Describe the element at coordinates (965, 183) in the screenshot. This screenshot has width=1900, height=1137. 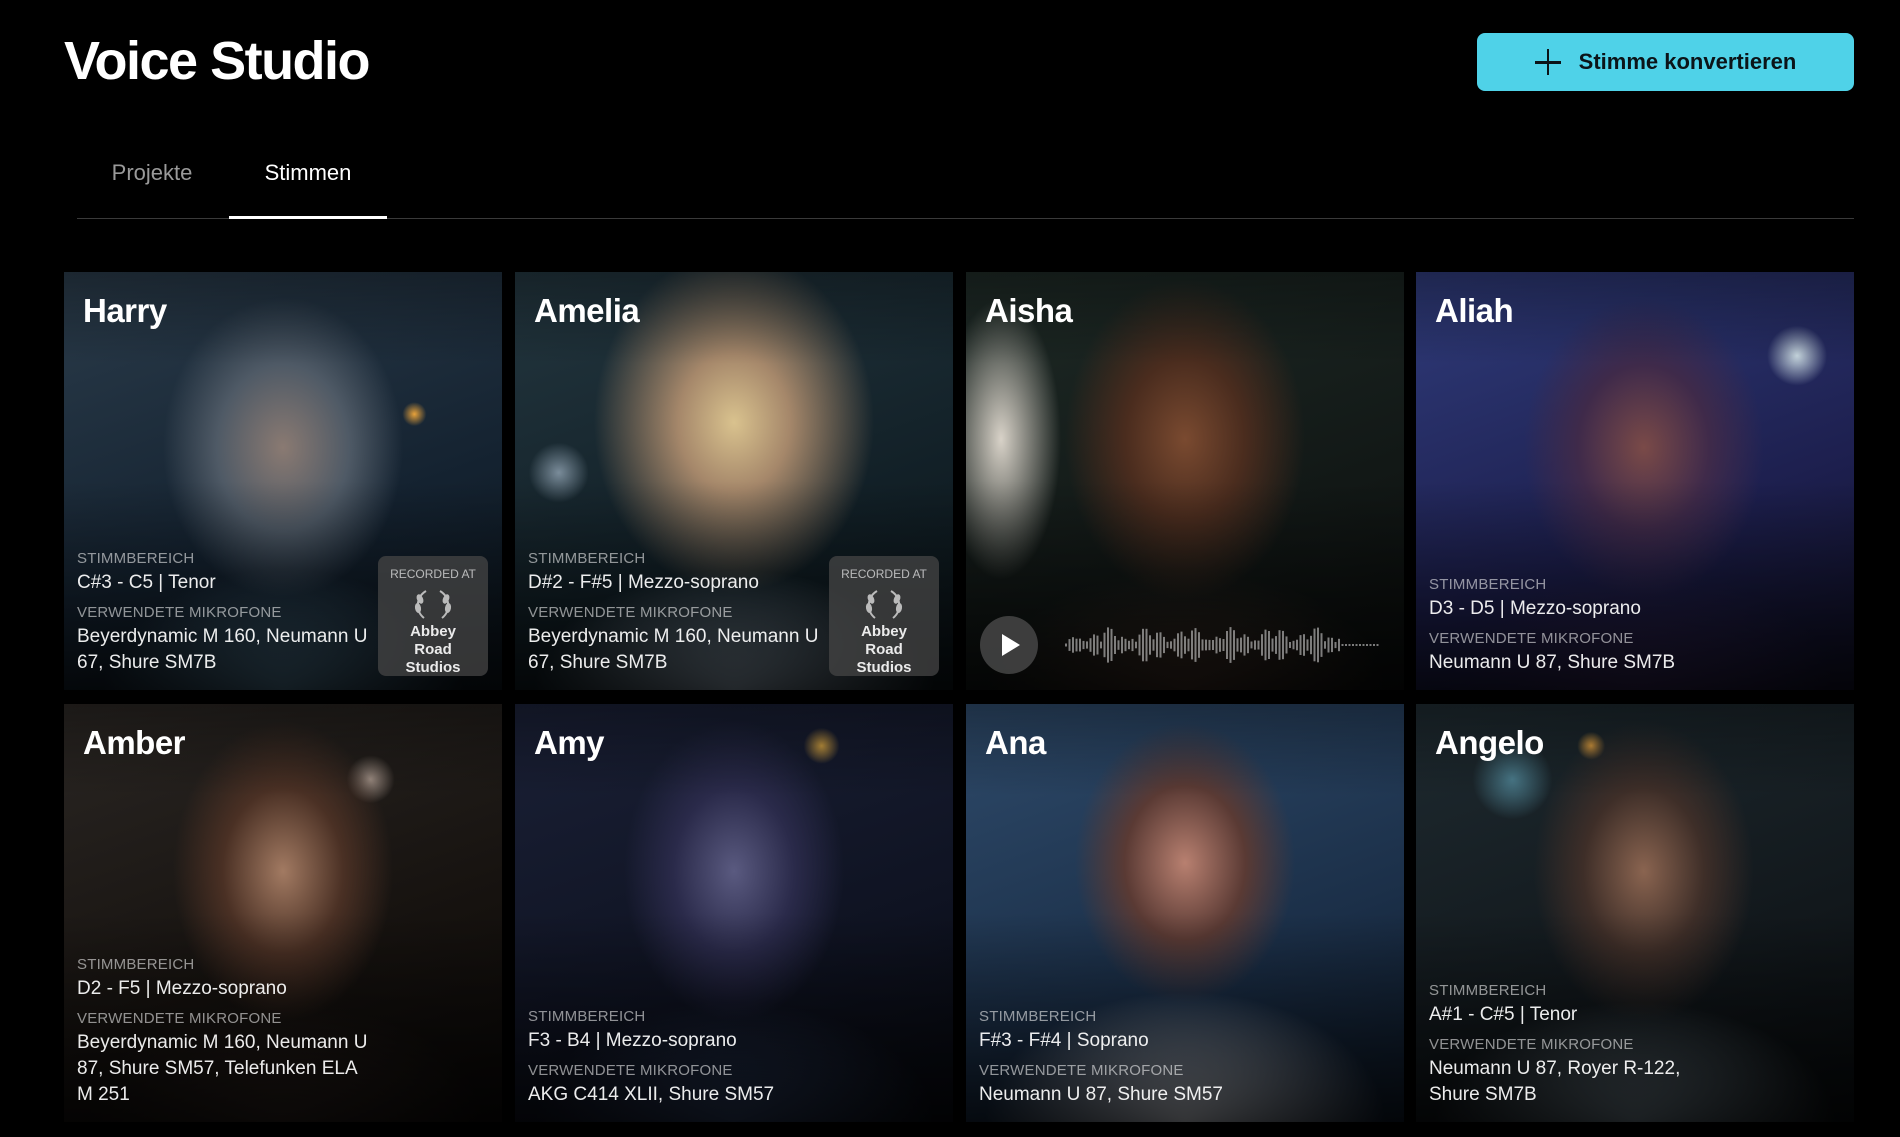
I see `tab-bar: Projekte Stimmen` at that location.